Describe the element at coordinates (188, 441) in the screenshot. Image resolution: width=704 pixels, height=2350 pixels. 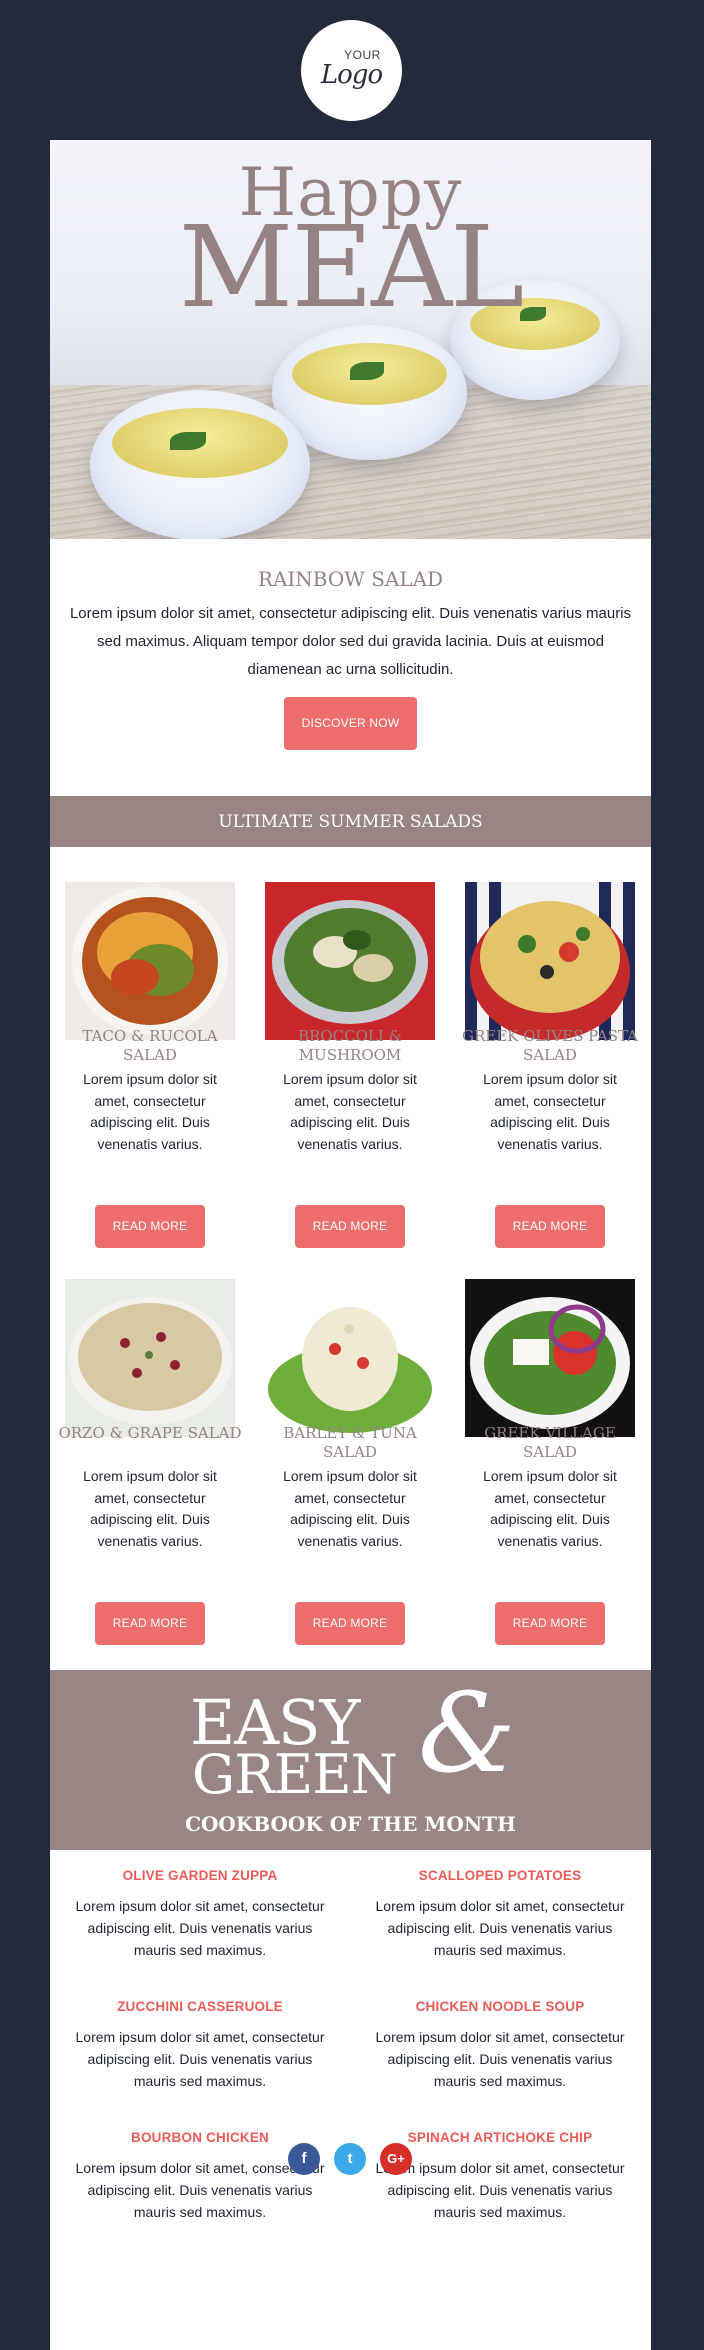
I see `herb-garnish-left` at that location.